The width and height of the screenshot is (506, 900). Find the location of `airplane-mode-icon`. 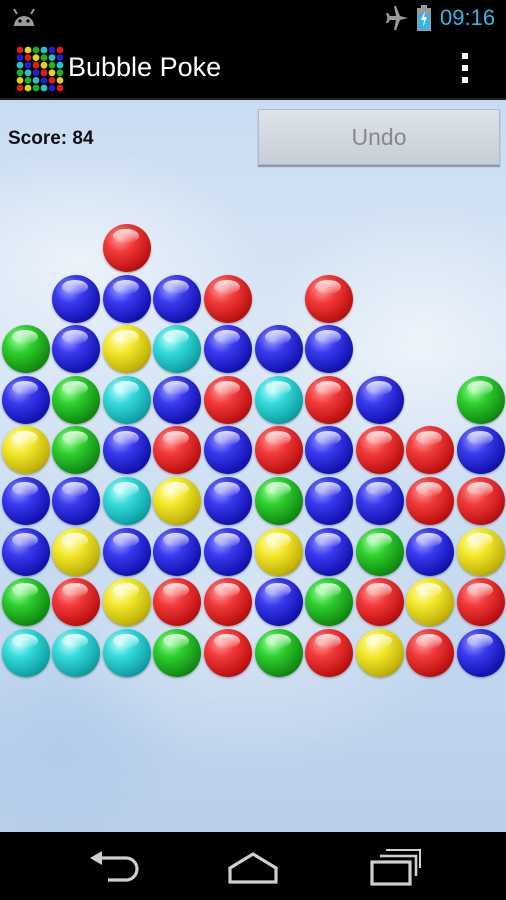

airplane-mode-icon is located at coordinates (397, 18).